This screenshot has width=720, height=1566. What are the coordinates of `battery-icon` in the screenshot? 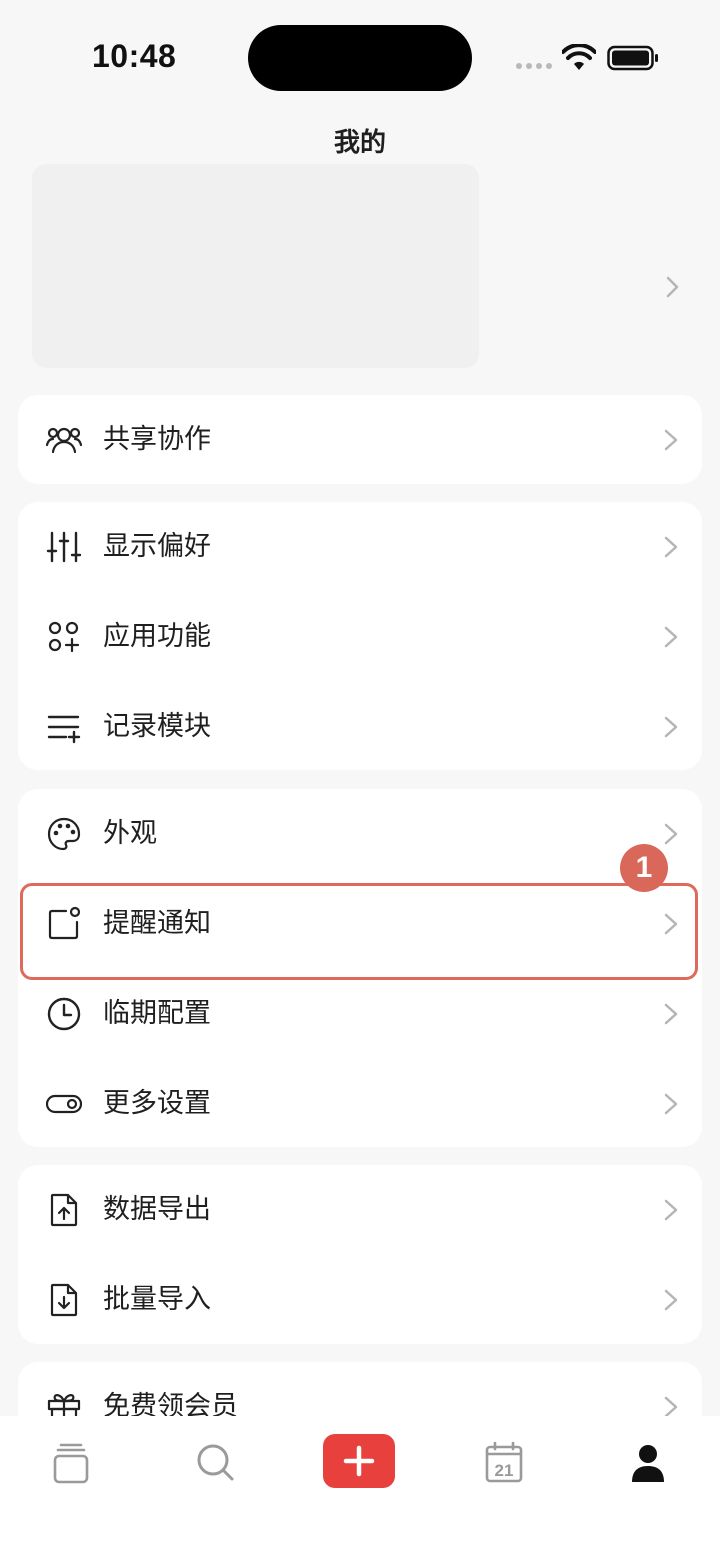 It's located at (632, 58).